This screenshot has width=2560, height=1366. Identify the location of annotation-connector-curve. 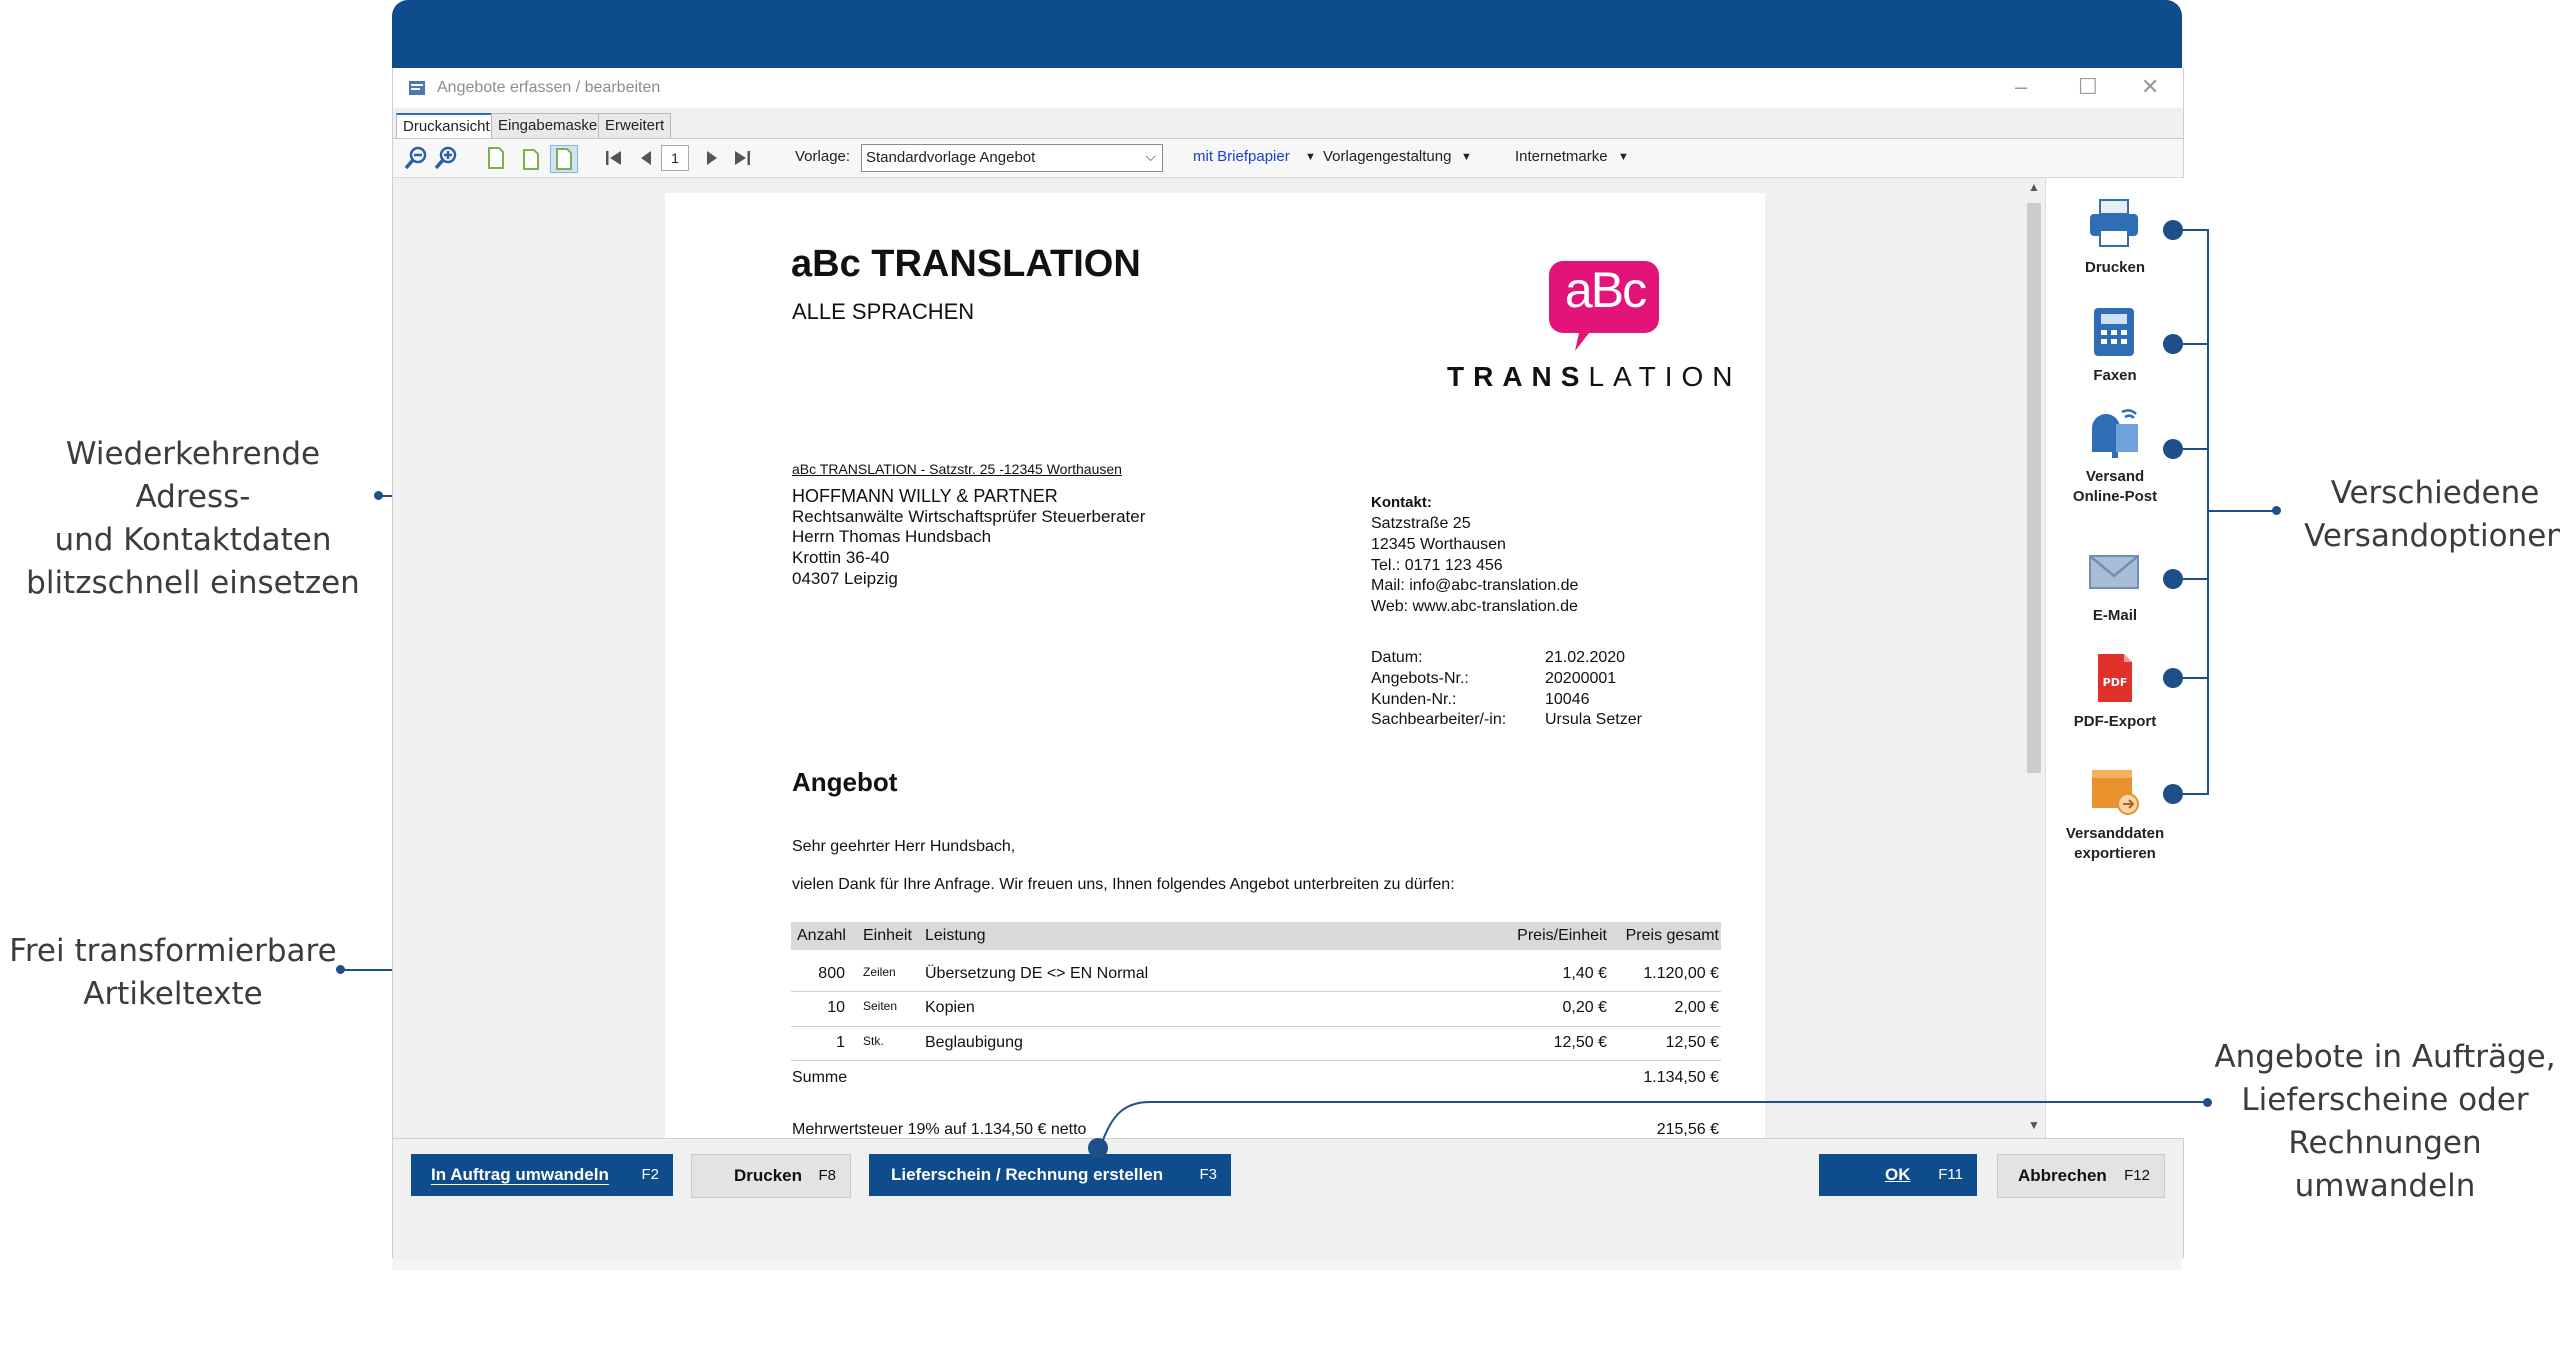
(1654, 1125).